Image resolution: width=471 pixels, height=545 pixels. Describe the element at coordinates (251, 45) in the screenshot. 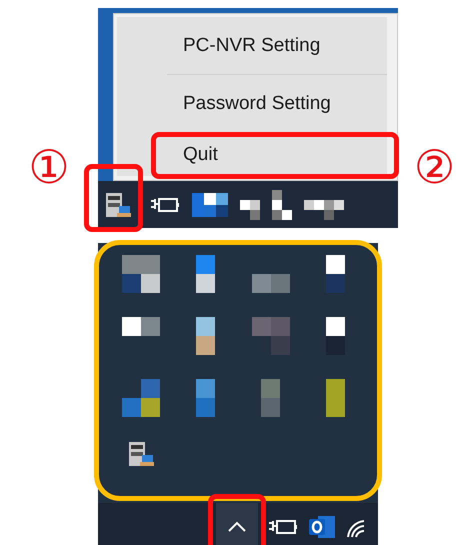

I see `menu-item: PC-NVR Setting` at that location.